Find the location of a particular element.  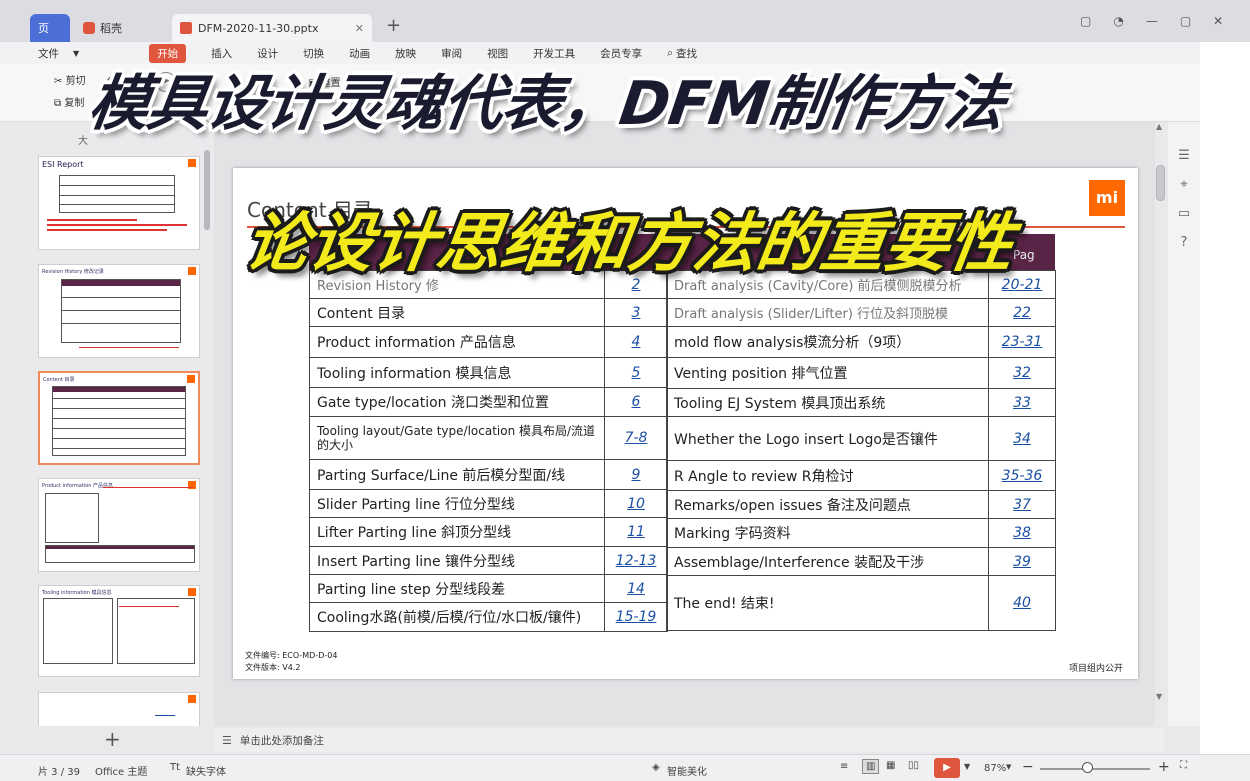

close-window-icon: ✕ is located at coordinates (1218, 21).